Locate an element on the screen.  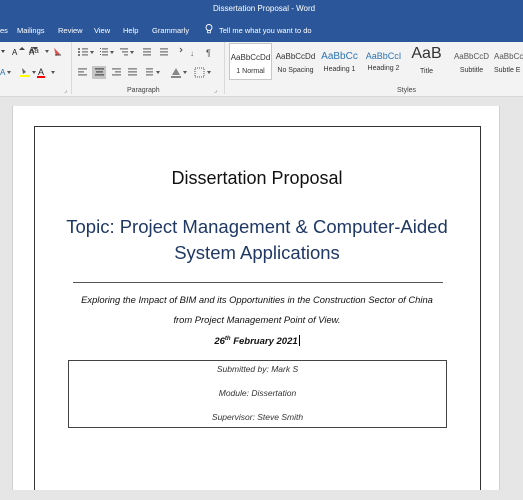
styles-group-label: Styles is located at coordinates (407, 90).